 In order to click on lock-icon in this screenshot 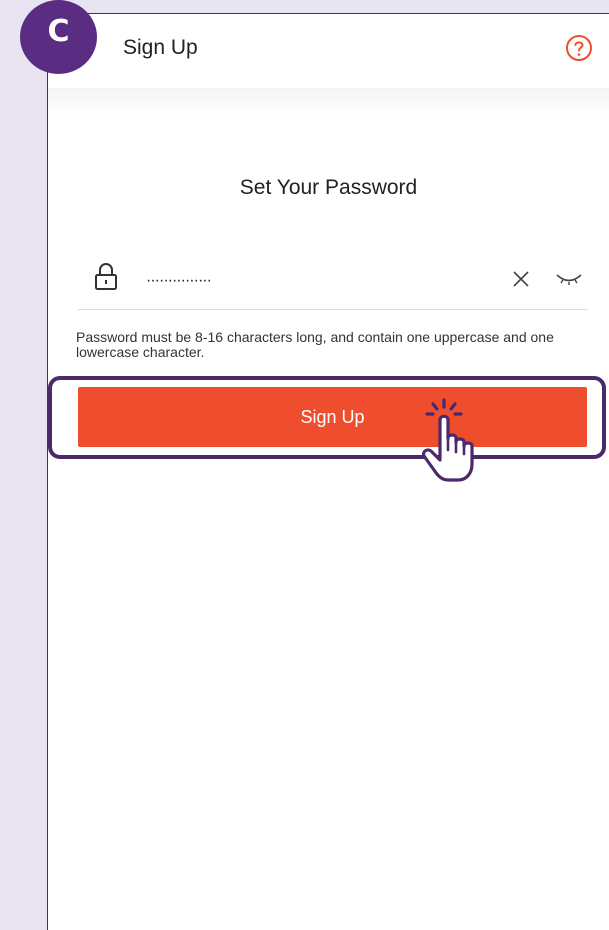, I will do `click(106, 276)`.